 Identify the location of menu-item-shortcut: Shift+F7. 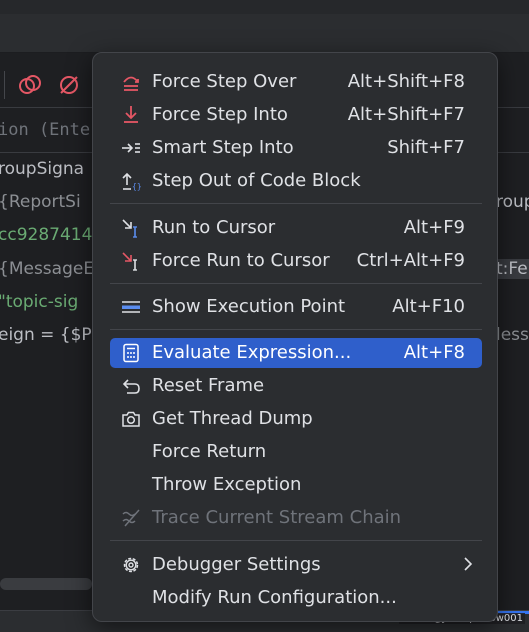
(426, 147).